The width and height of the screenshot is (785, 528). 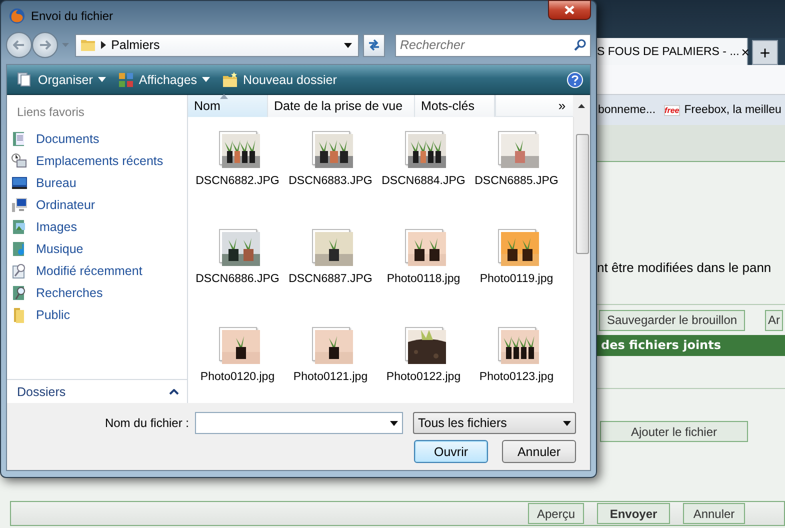 I want to click on file-name: DSCN6883.JPG, so click(x=330, y=181).